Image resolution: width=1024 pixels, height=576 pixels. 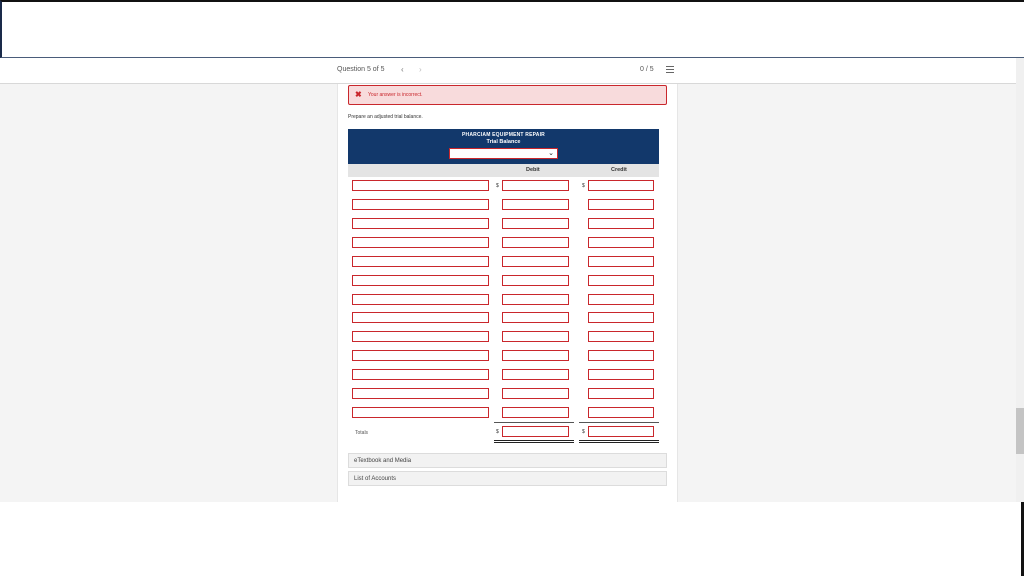 What do you see at coordinates (619, 422) in the screenshot?
I see `credit-subtotal-line` at bounding box center [619, 422].